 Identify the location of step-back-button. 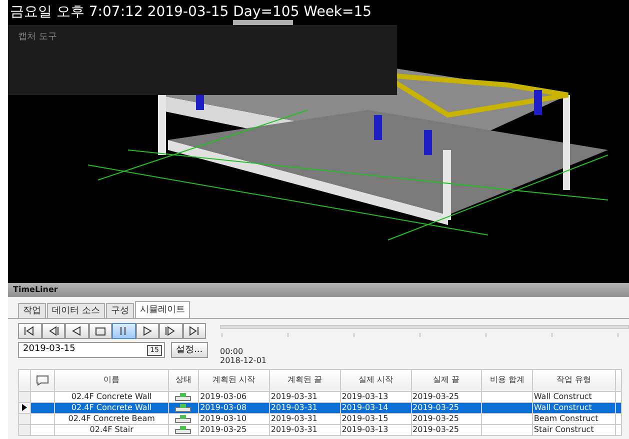
(53, 331).